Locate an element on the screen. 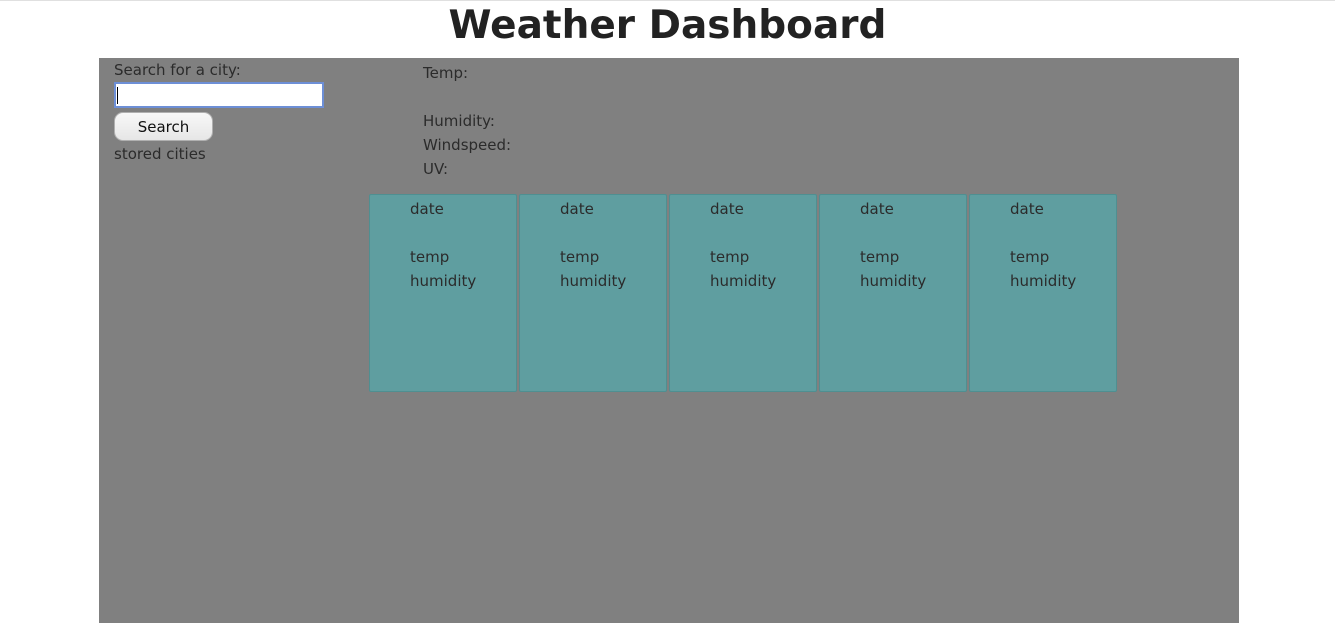 The height and width of the screenshot is (623, 1335). temp-label: Temp: is located at coordinates (446, 73).